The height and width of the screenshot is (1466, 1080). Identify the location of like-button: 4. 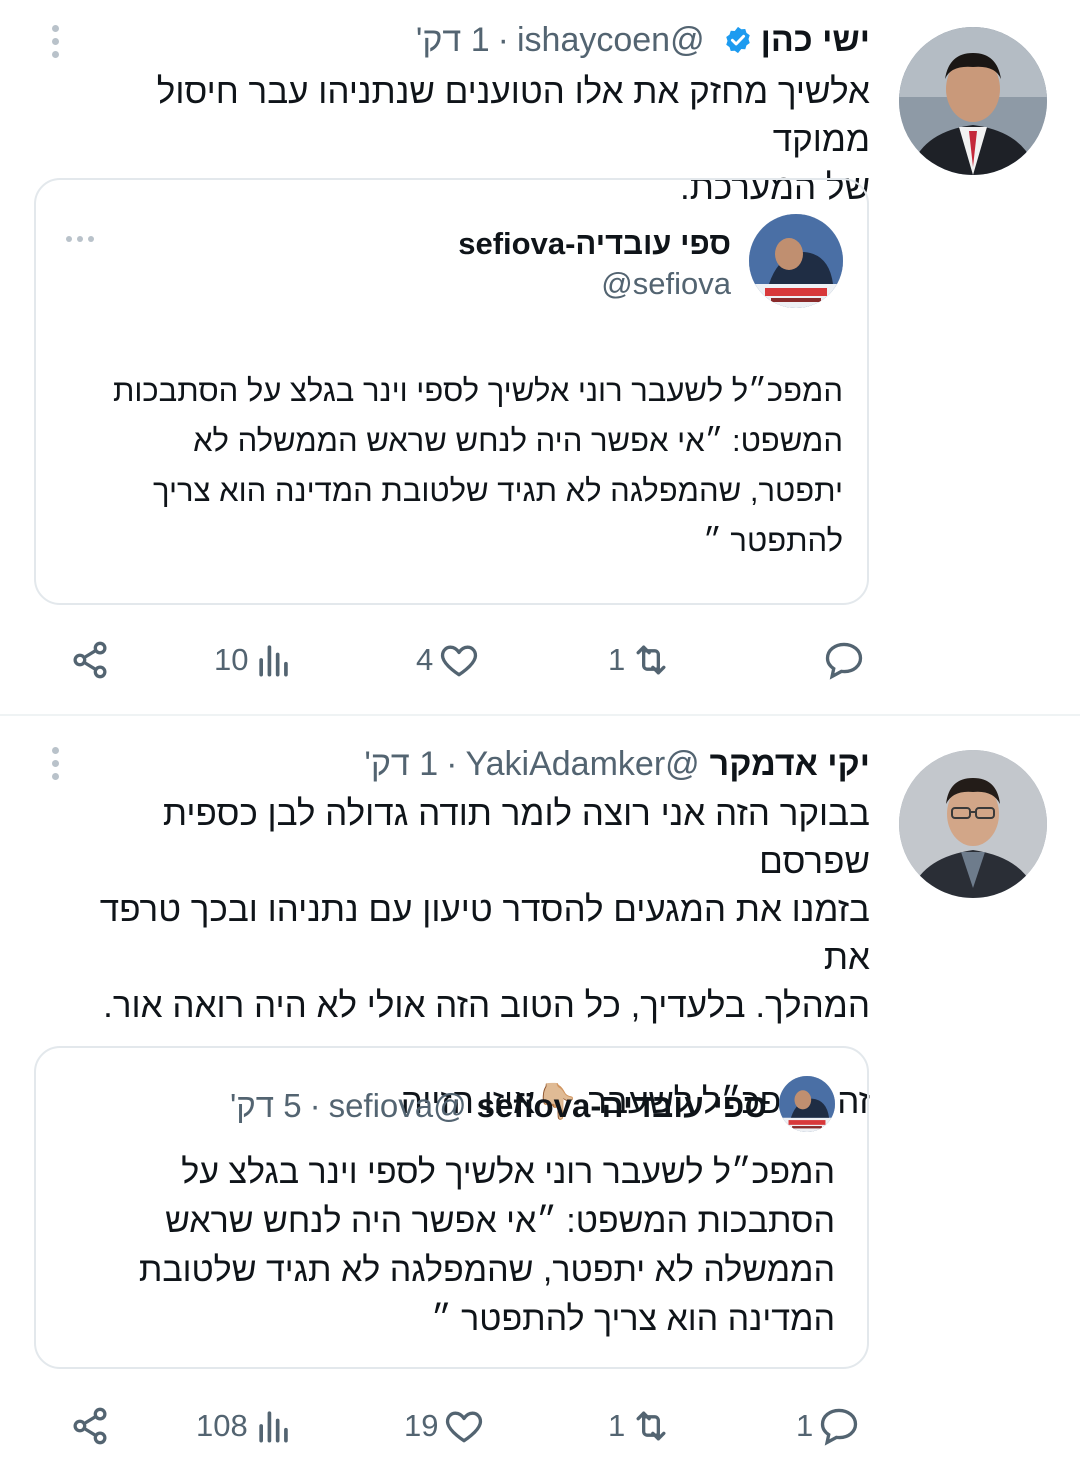
(448, 660).